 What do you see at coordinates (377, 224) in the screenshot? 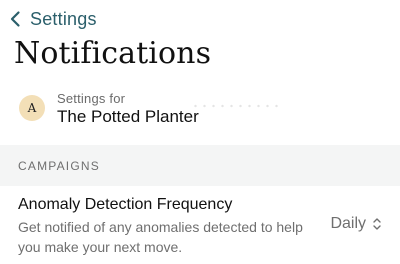
I see `chevron-up-down-icon` at bounding box center [377, 224].